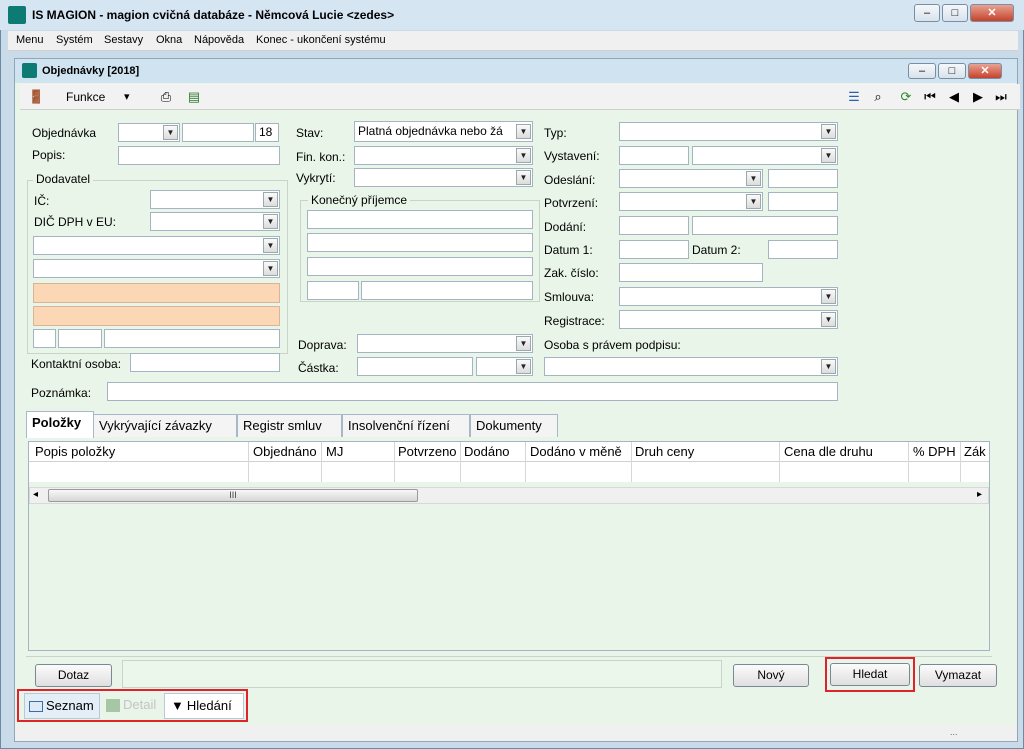  Describe the element at coordinates (165, 425) in the screenshot. I see `tab-vykryvajici-zavazky: Vykrývající závazky` at that location.